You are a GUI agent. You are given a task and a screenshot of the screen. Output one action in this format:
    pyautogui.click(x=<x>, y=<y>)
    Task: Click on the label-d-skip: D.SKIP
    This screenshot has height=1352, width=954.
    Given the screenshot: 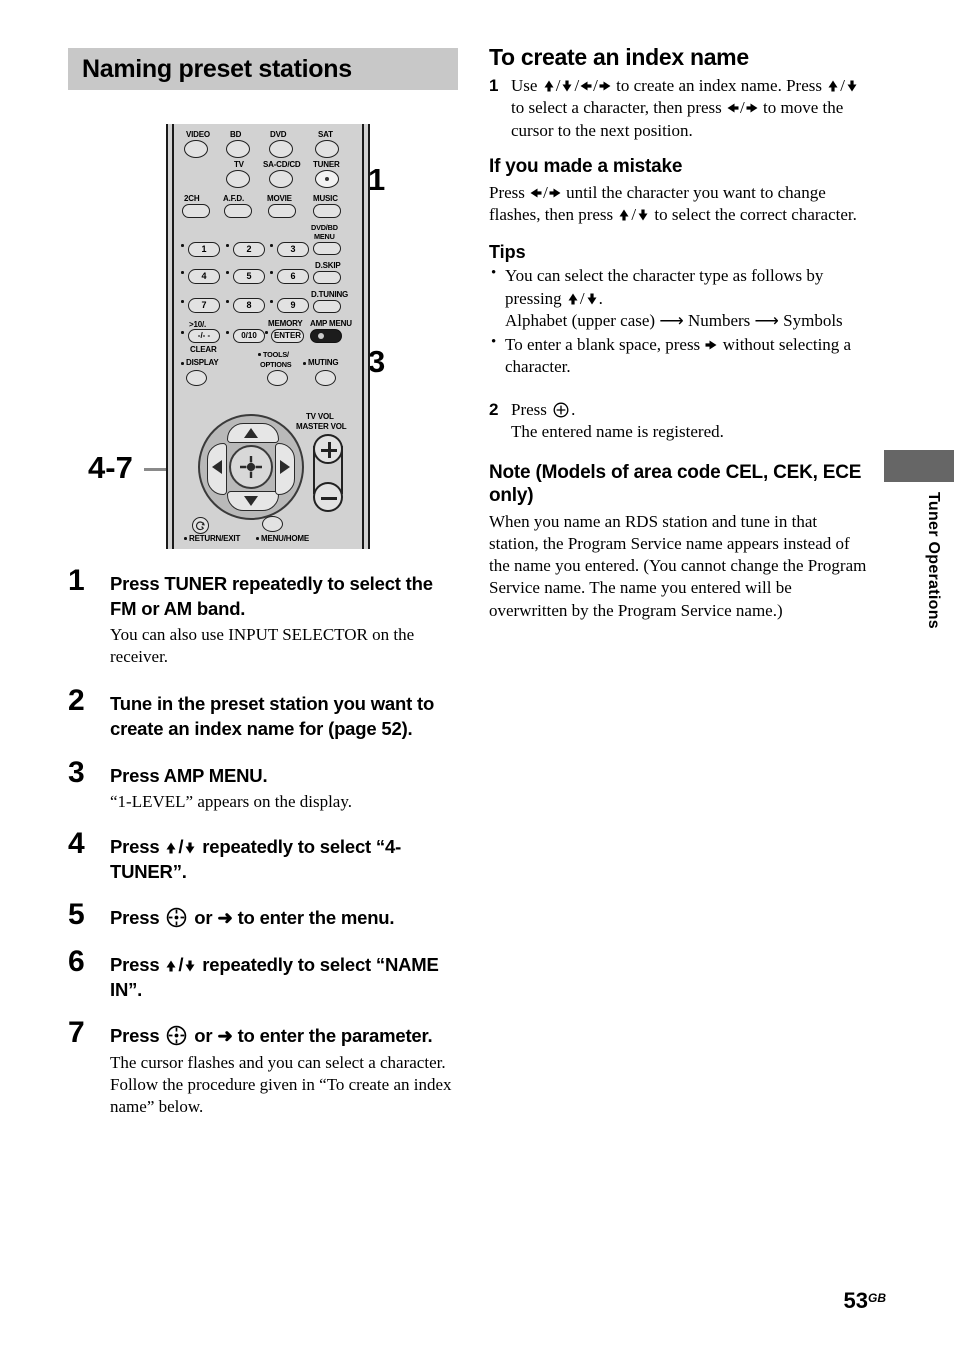 What is the action you would take?
    pyautogui.click(x=328, y=265)
    